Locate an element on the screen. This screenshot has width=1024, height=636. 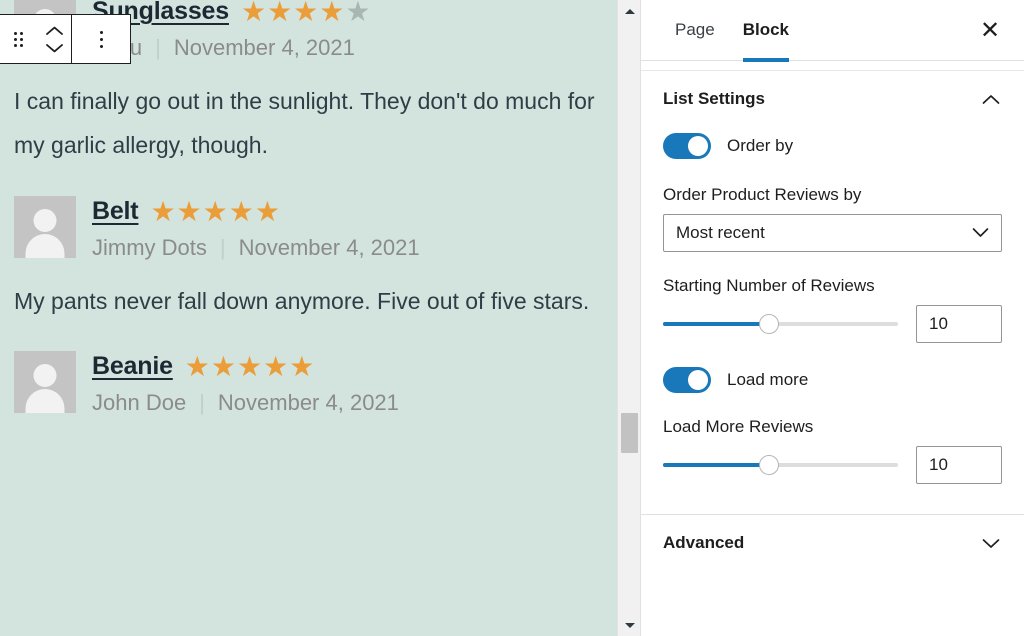
panel-title-list-settings: List Settings is located at coordinates (714, 98).